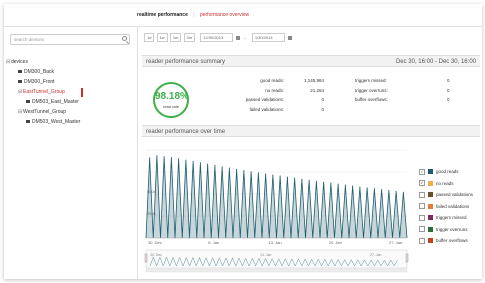  I want to click on legend-item: trigger overruns, so click(446, 230).